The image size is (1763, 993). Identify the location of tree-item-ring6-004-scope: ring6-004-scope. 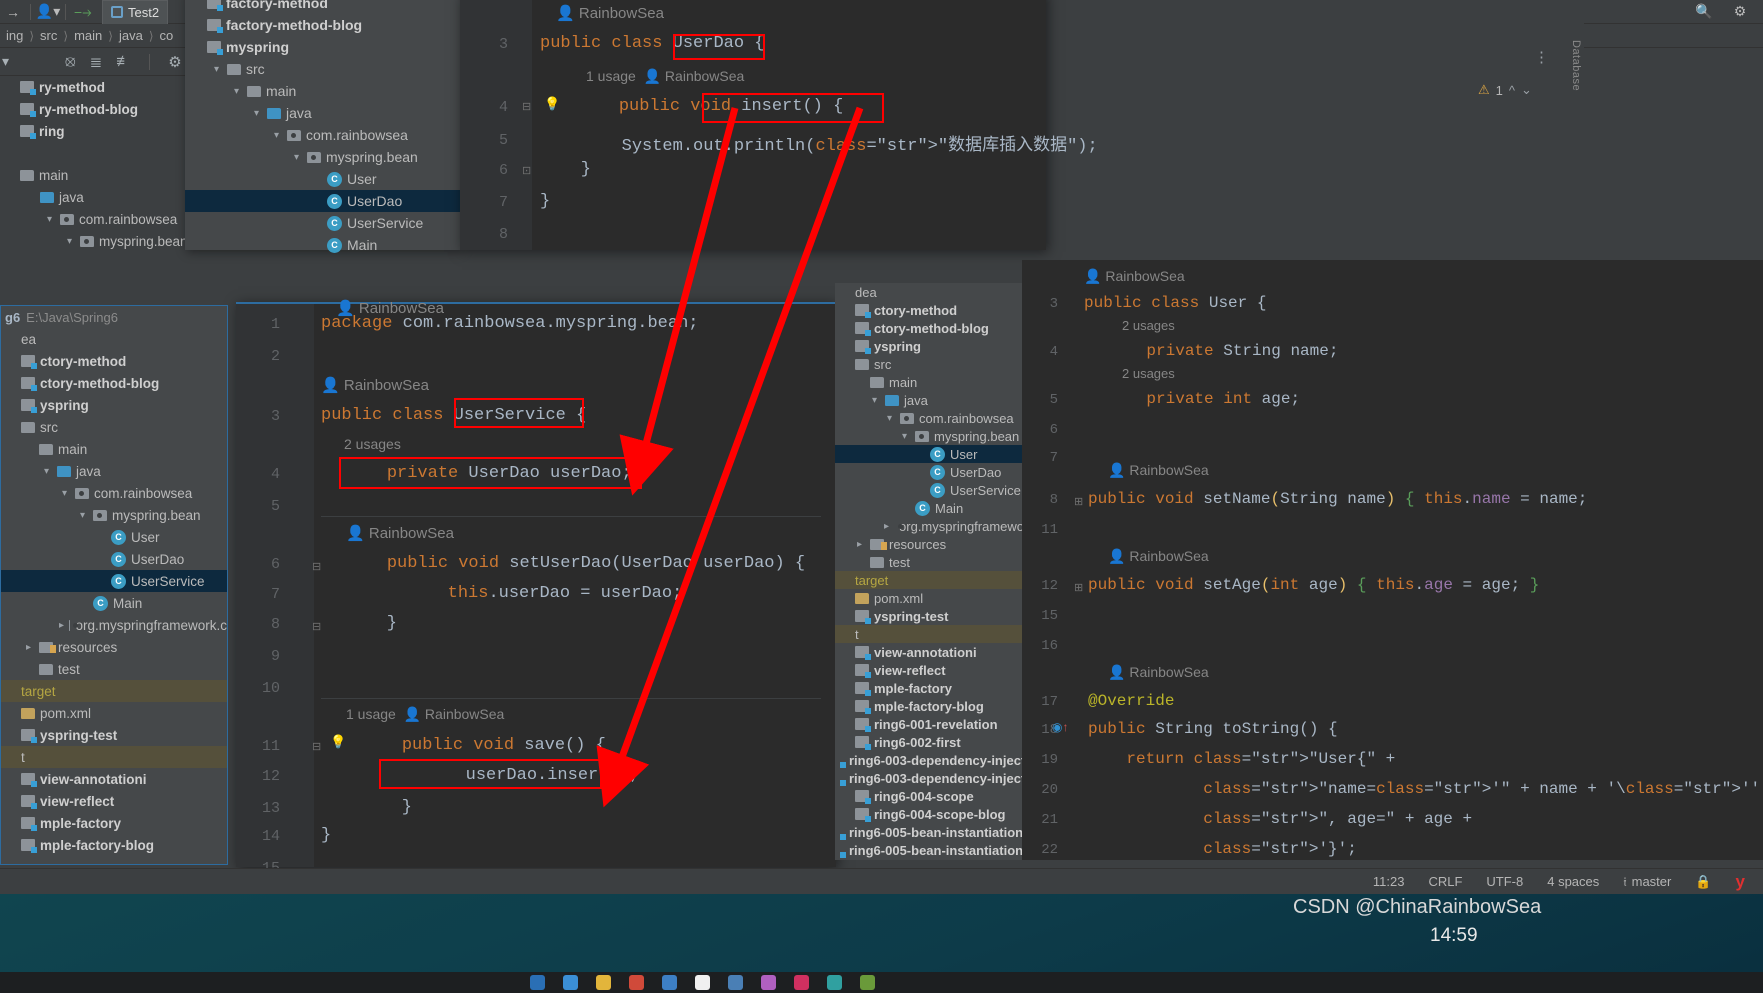
(928, 796).